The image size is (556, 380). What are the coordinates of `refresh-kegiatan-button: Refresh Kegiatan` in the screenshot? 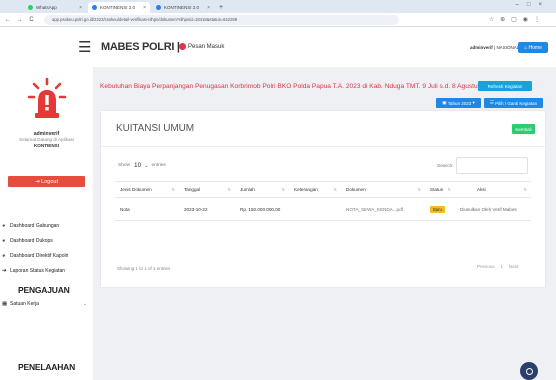 It's located at (505, 86).